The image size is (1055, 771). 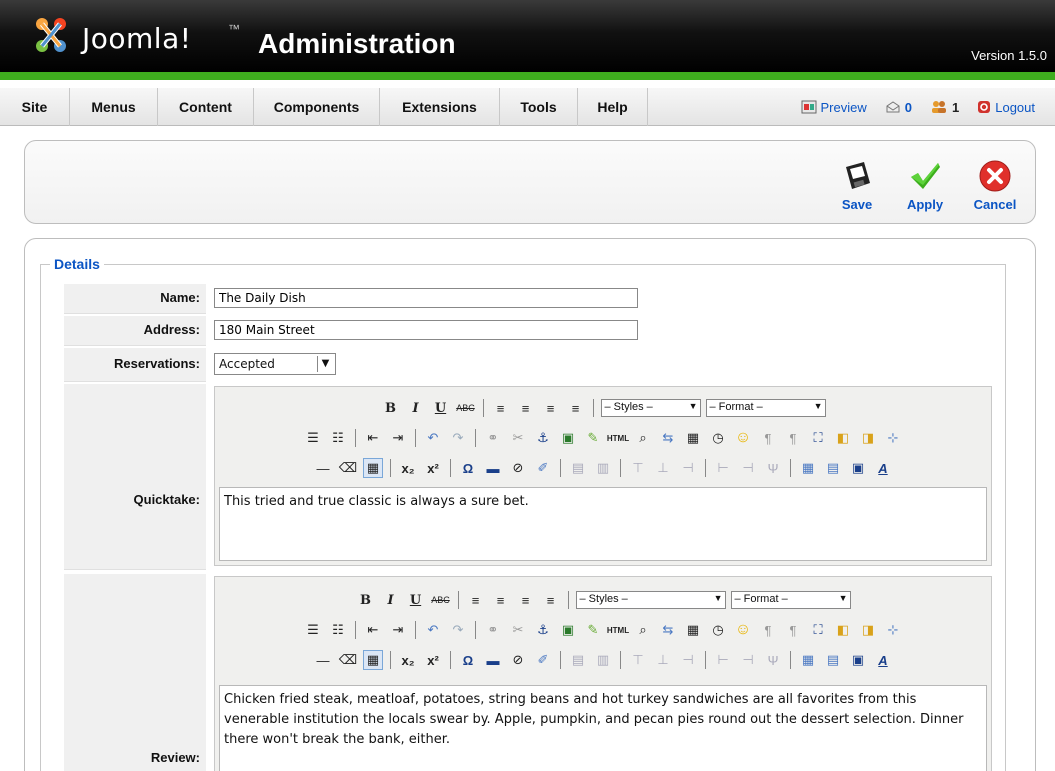 I want to click on link-icon: ⚭, so click(x=493, y=630).